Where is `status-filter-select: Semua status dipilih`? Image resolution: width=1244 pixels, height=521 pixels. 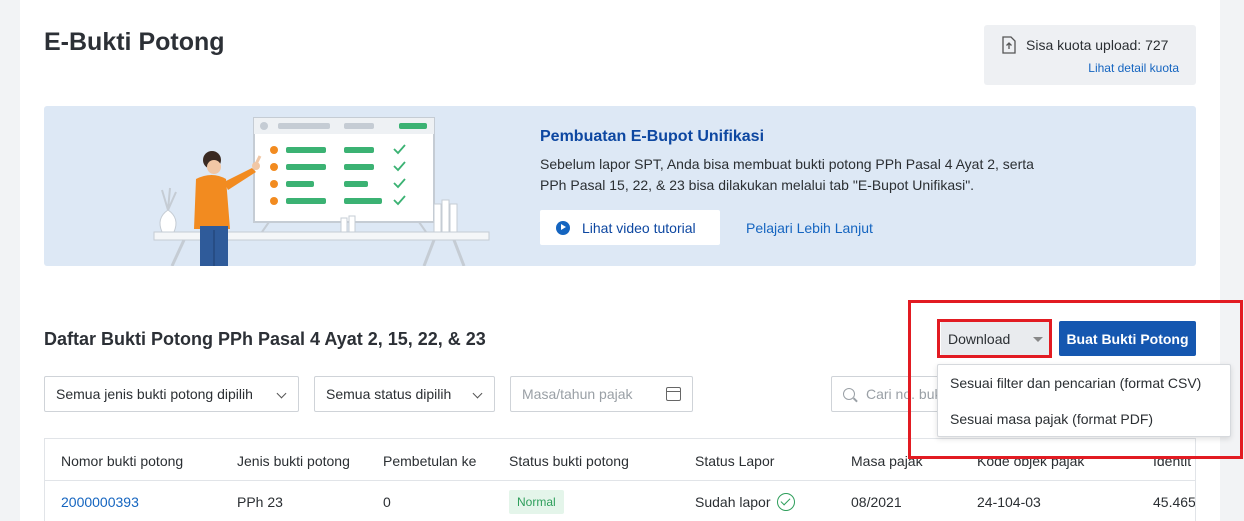
status-filter-select: Semua status dipilih is located at coordinates (404, 394).